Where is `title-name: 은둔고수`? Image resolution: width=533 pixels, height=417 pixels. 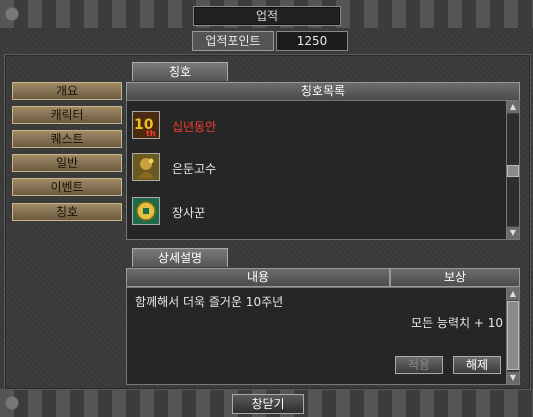
title-name: 은둔고수 is located at coordinates (194, 169).